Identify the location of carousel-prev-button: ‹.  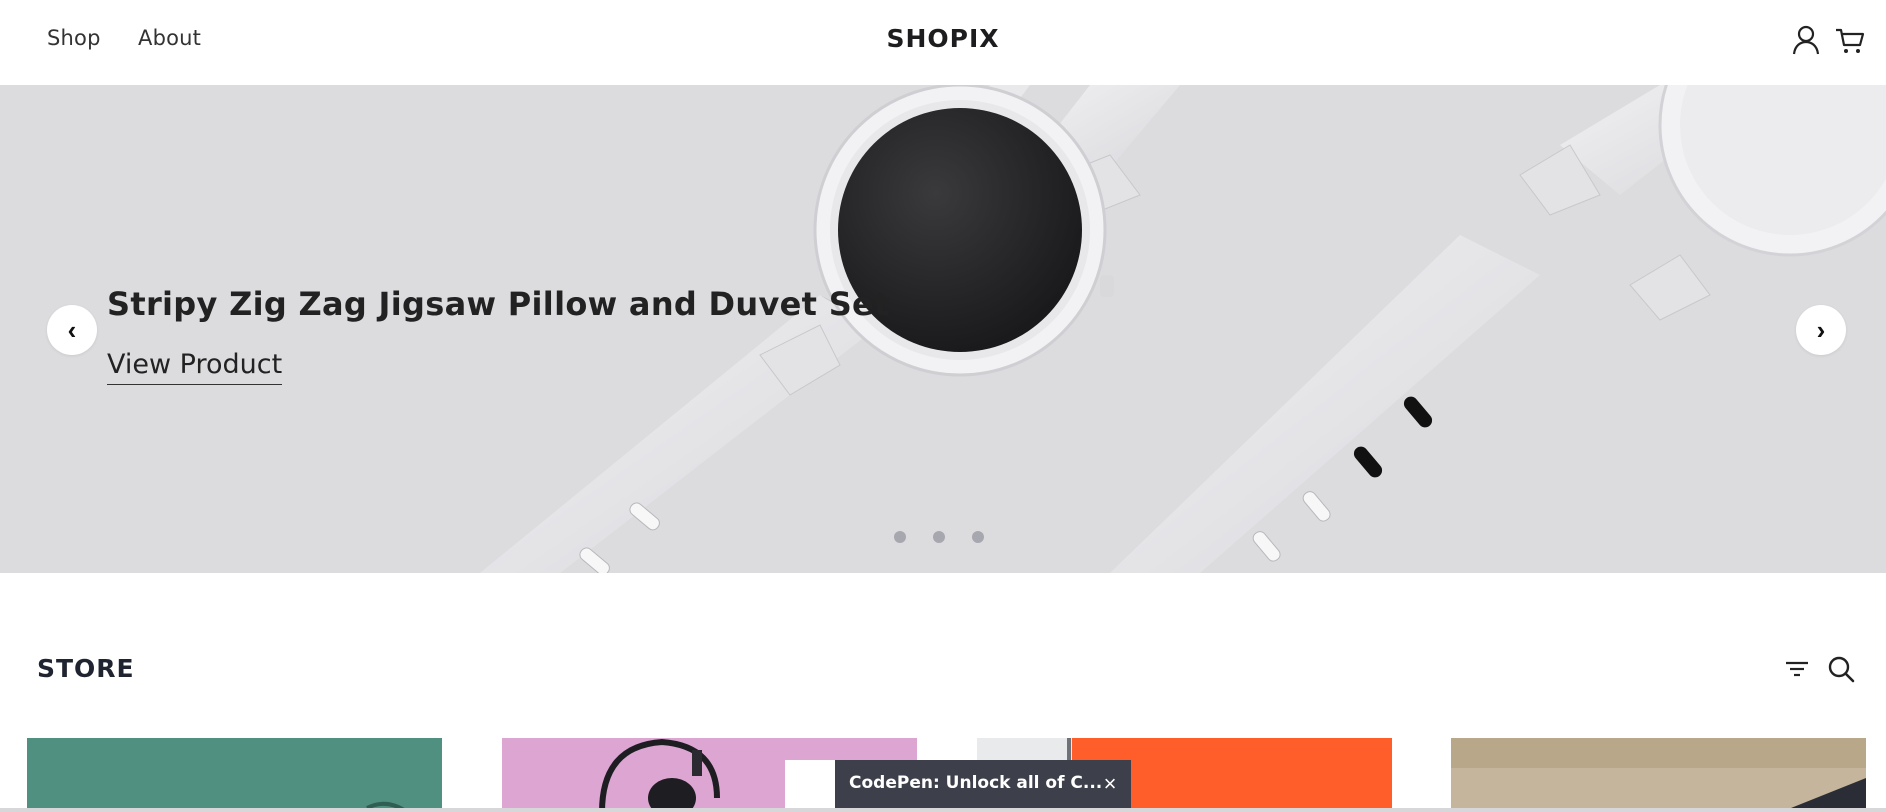
(72, 330).